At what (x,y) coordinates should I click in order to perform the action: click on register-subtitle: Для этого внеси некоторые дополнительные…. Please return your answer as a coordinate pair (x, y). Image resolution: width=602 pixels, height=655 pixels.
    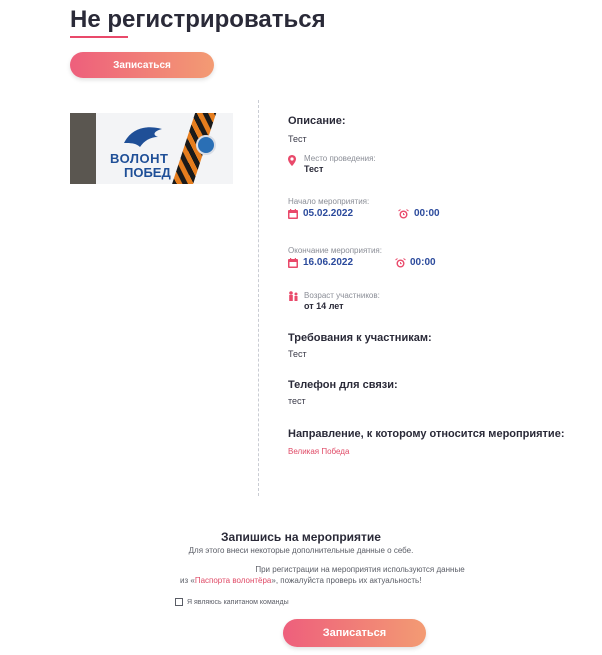
    Looking at the image, I should click on (301, 550).